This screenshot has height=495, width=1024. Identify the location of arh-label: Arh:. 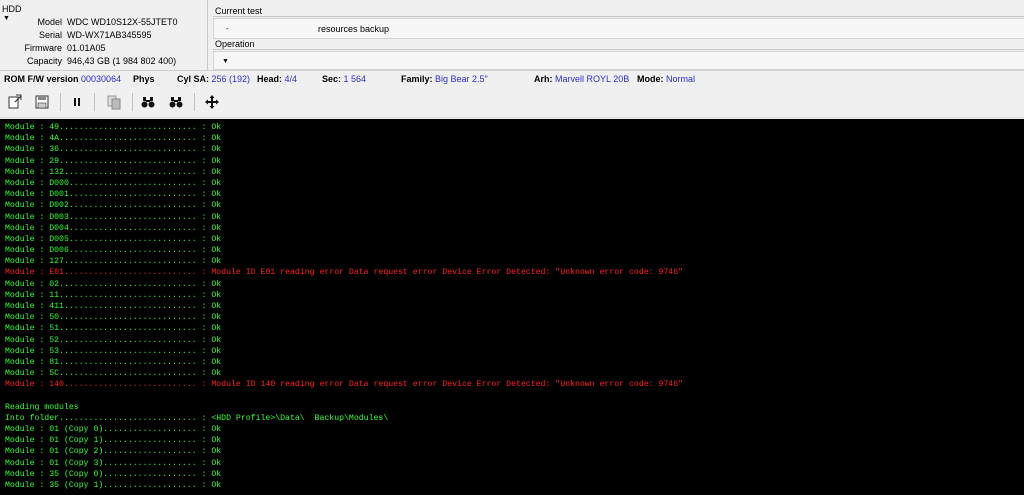
(543, 79).